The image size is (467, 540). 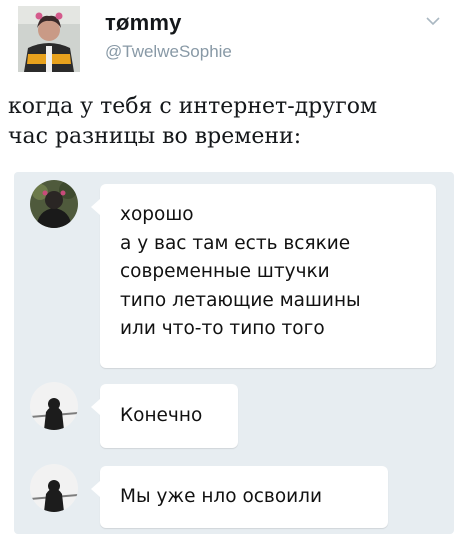 I want to click on friend-avatar, so click(x=54, y=204).